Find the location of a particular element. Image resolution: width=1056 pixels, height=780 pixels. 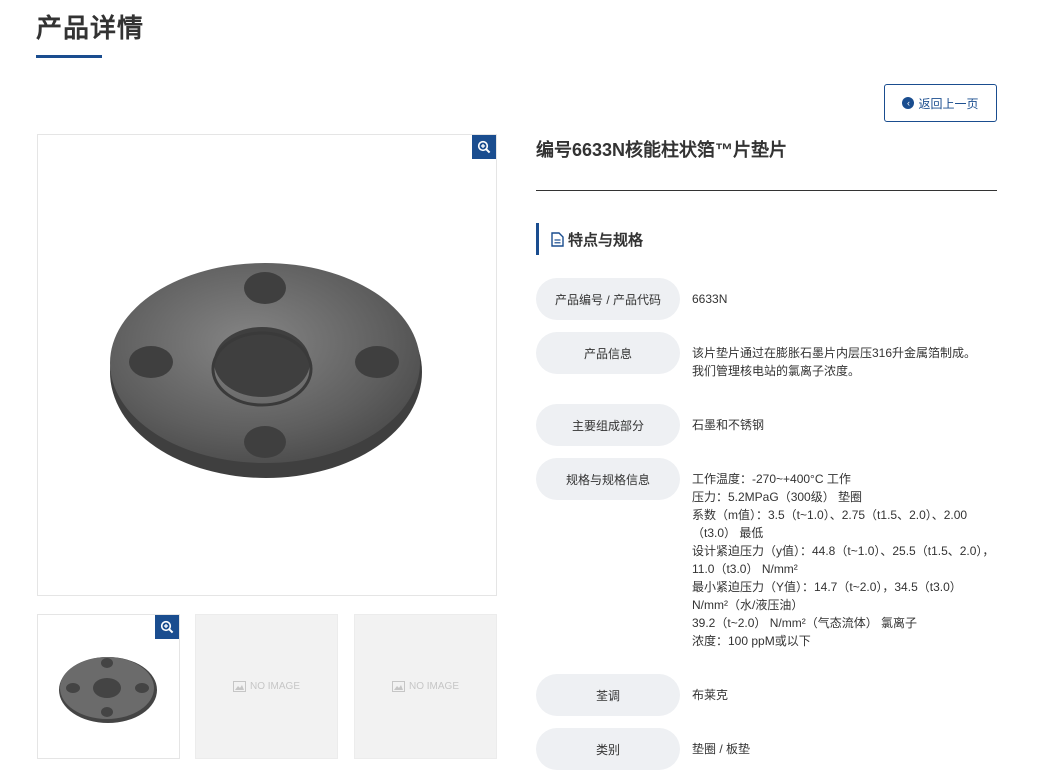

spec-row-components: 主要组成部分 石墨和不锈钢 is located at coordinates (766, 425).